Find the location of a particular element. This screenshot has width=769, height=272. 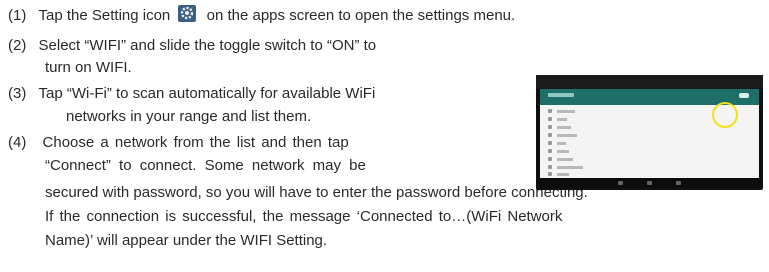

home-icon is located at coordinates (649, 183).